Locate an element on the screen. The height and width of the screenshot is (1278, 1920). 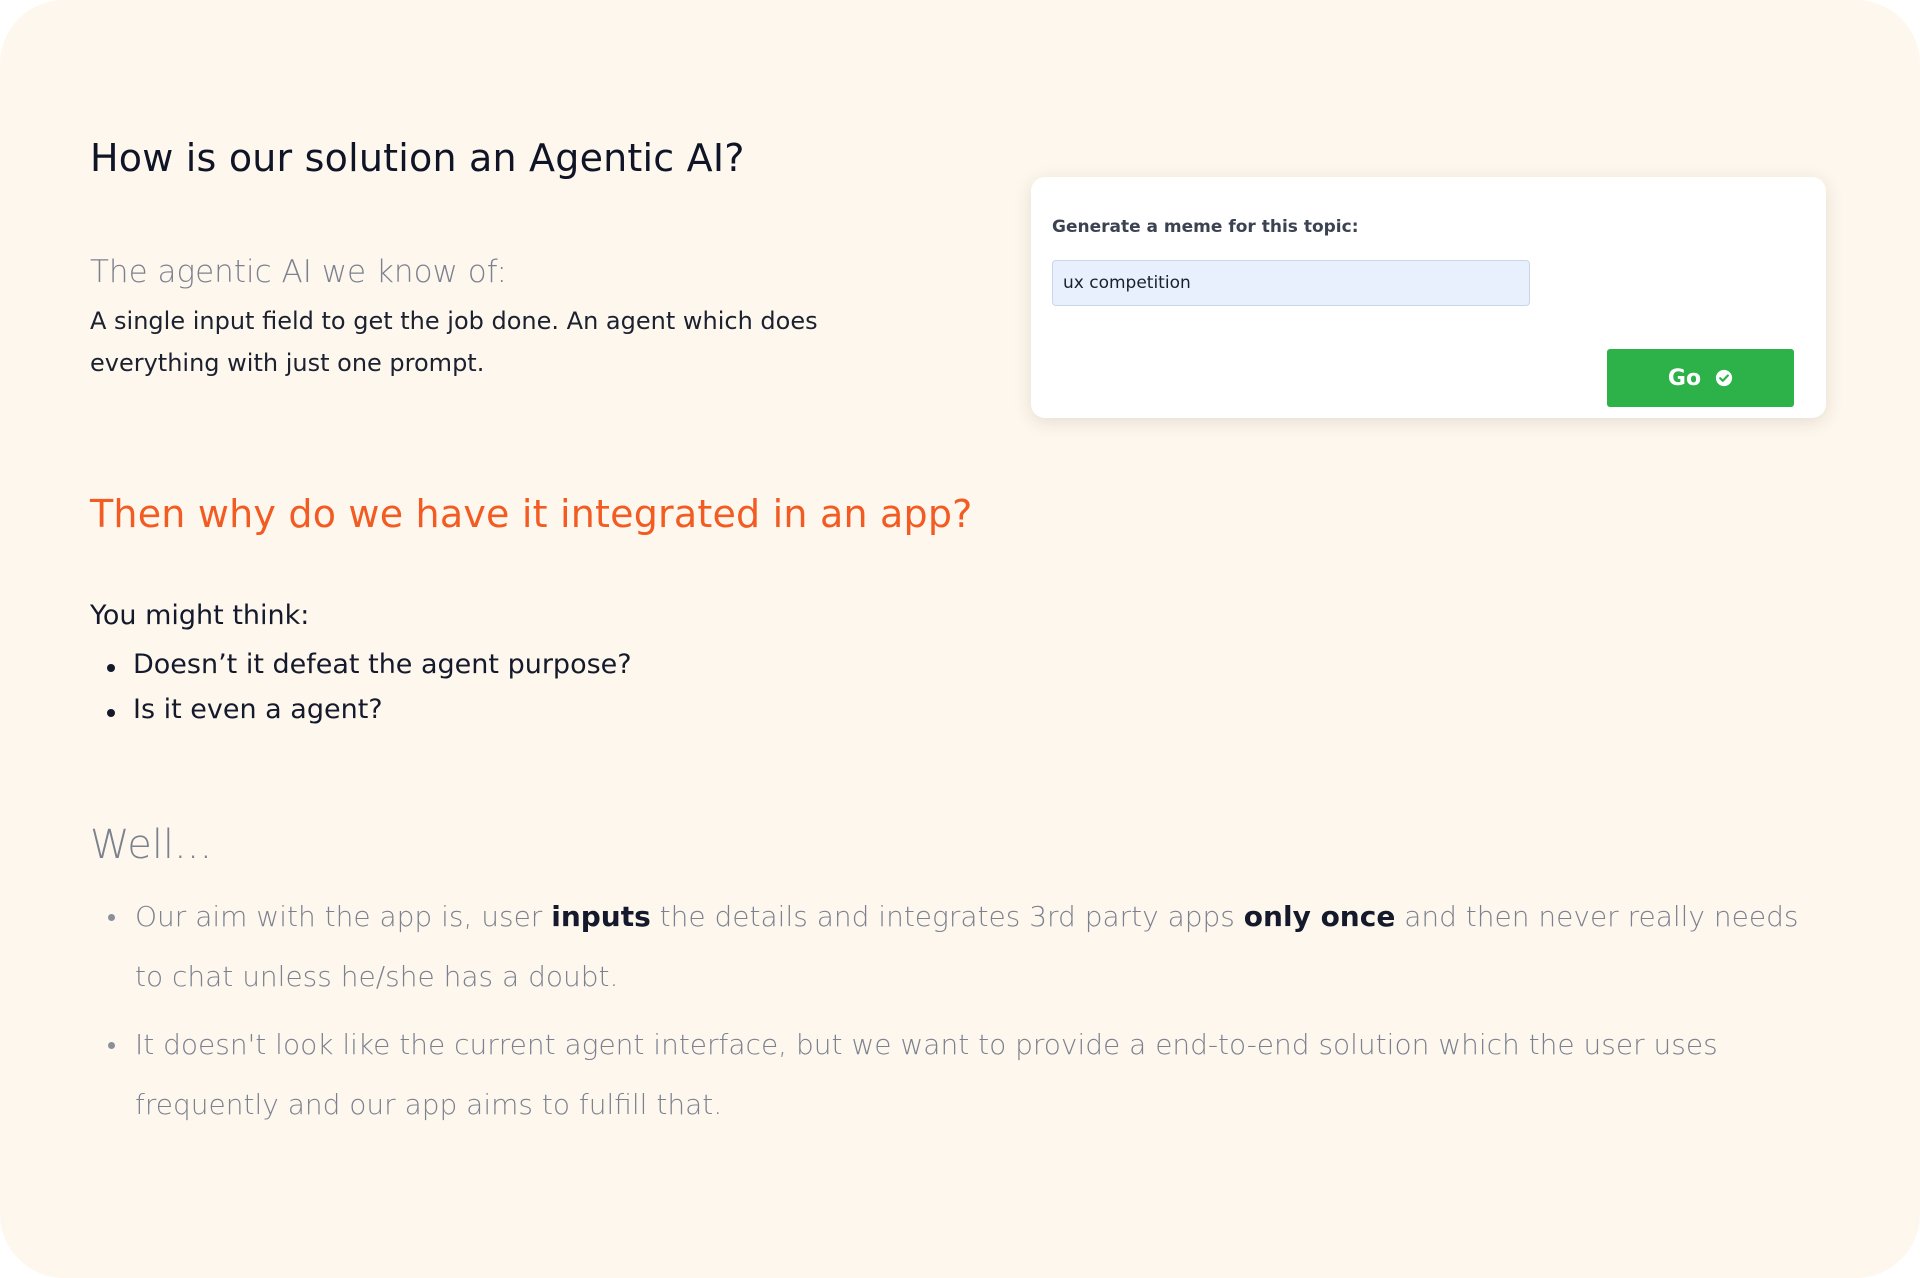
inputs-emphasis: inputs is located at coordinates (601, 916).